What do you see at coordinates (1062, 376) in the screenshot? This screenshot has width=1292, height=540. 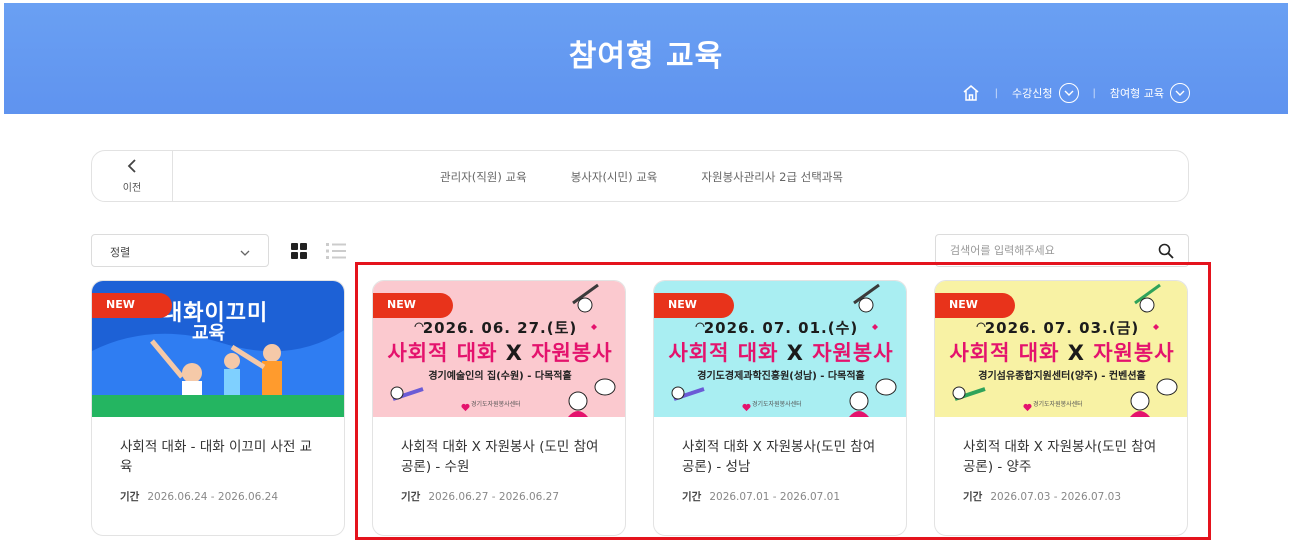 I see `poster-venue: 경기섬유종합지원센터(양주) - 컨벤션홀` at bounding box center [1062, 376].